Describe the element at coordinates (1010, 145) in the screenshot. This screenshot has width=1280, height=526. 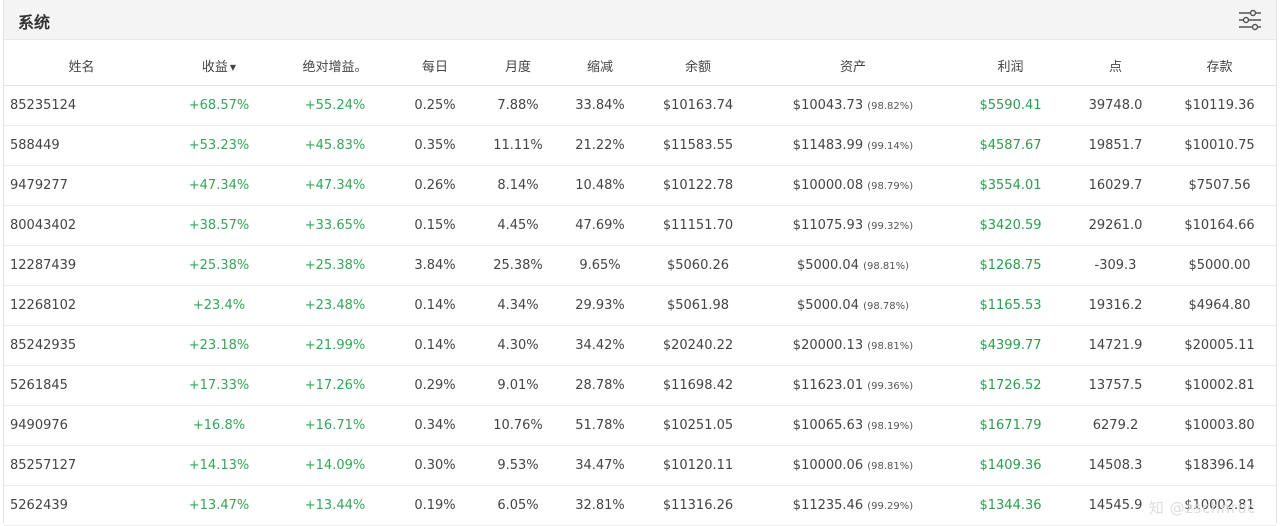
I see `cell-profit: $4587.67` at that location.